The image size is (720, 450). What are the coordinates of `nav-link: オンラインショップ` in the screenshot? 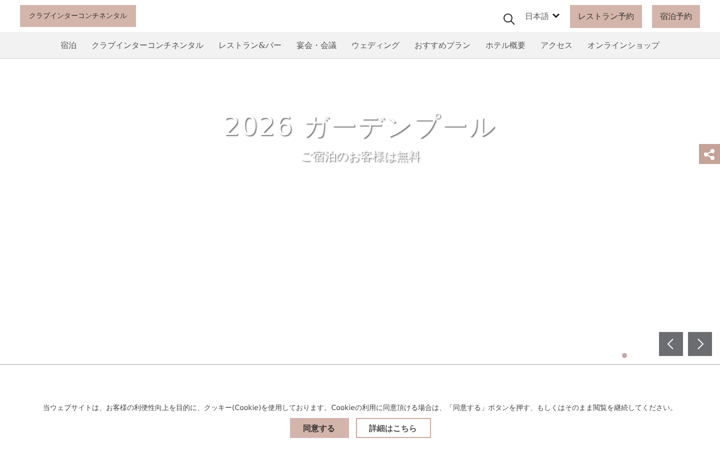 It's located at (624, 45).